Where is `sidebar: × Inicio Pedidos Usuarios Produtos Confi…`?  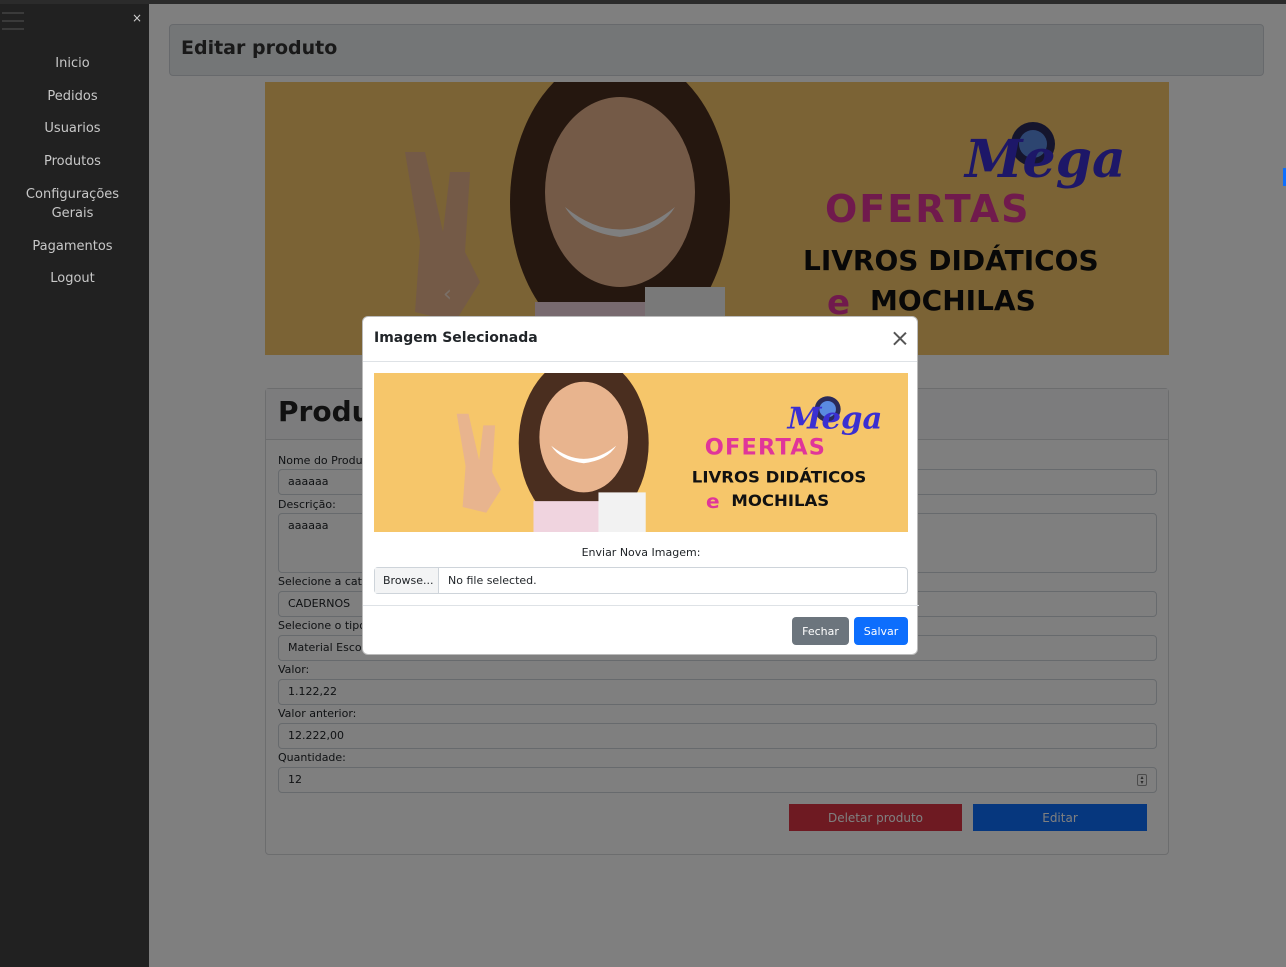 sidebar: × Inicio Pedidos Usuarios Produtos Confi… is located at coordinates (74, 485).